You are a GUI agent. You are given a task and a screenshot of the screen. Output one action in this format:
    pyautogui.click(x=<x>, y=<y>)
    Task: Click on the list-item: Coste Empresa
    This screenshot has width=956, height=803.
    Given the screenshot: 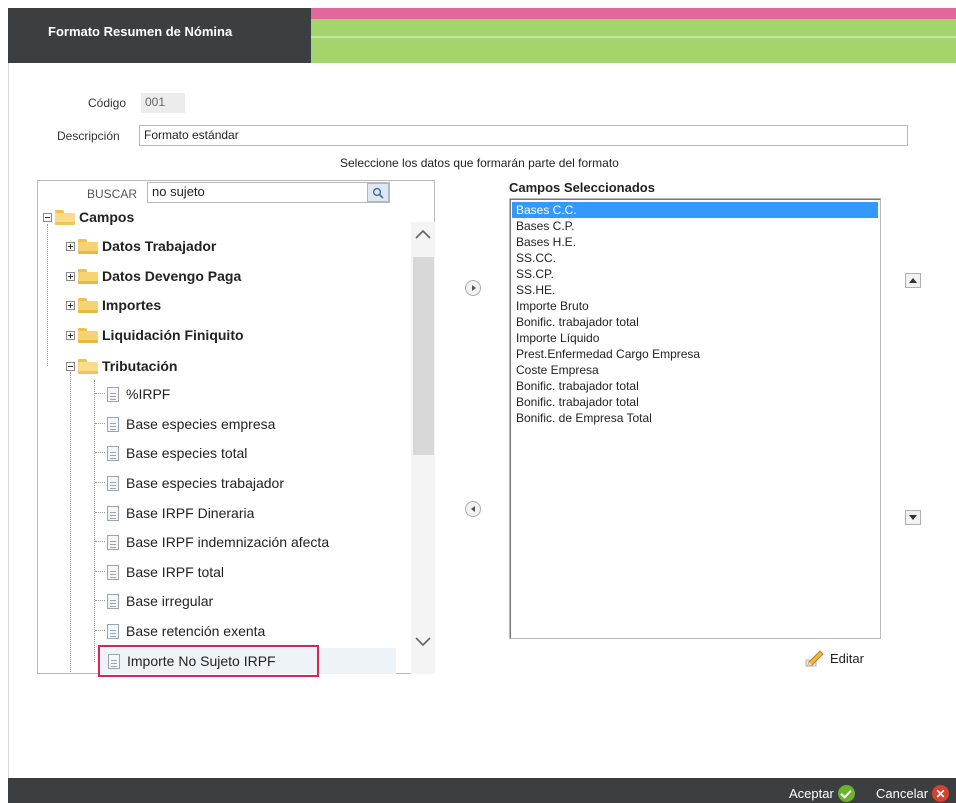 What is the action you would take?
    pyautogui.click(x=695, y=370)
    